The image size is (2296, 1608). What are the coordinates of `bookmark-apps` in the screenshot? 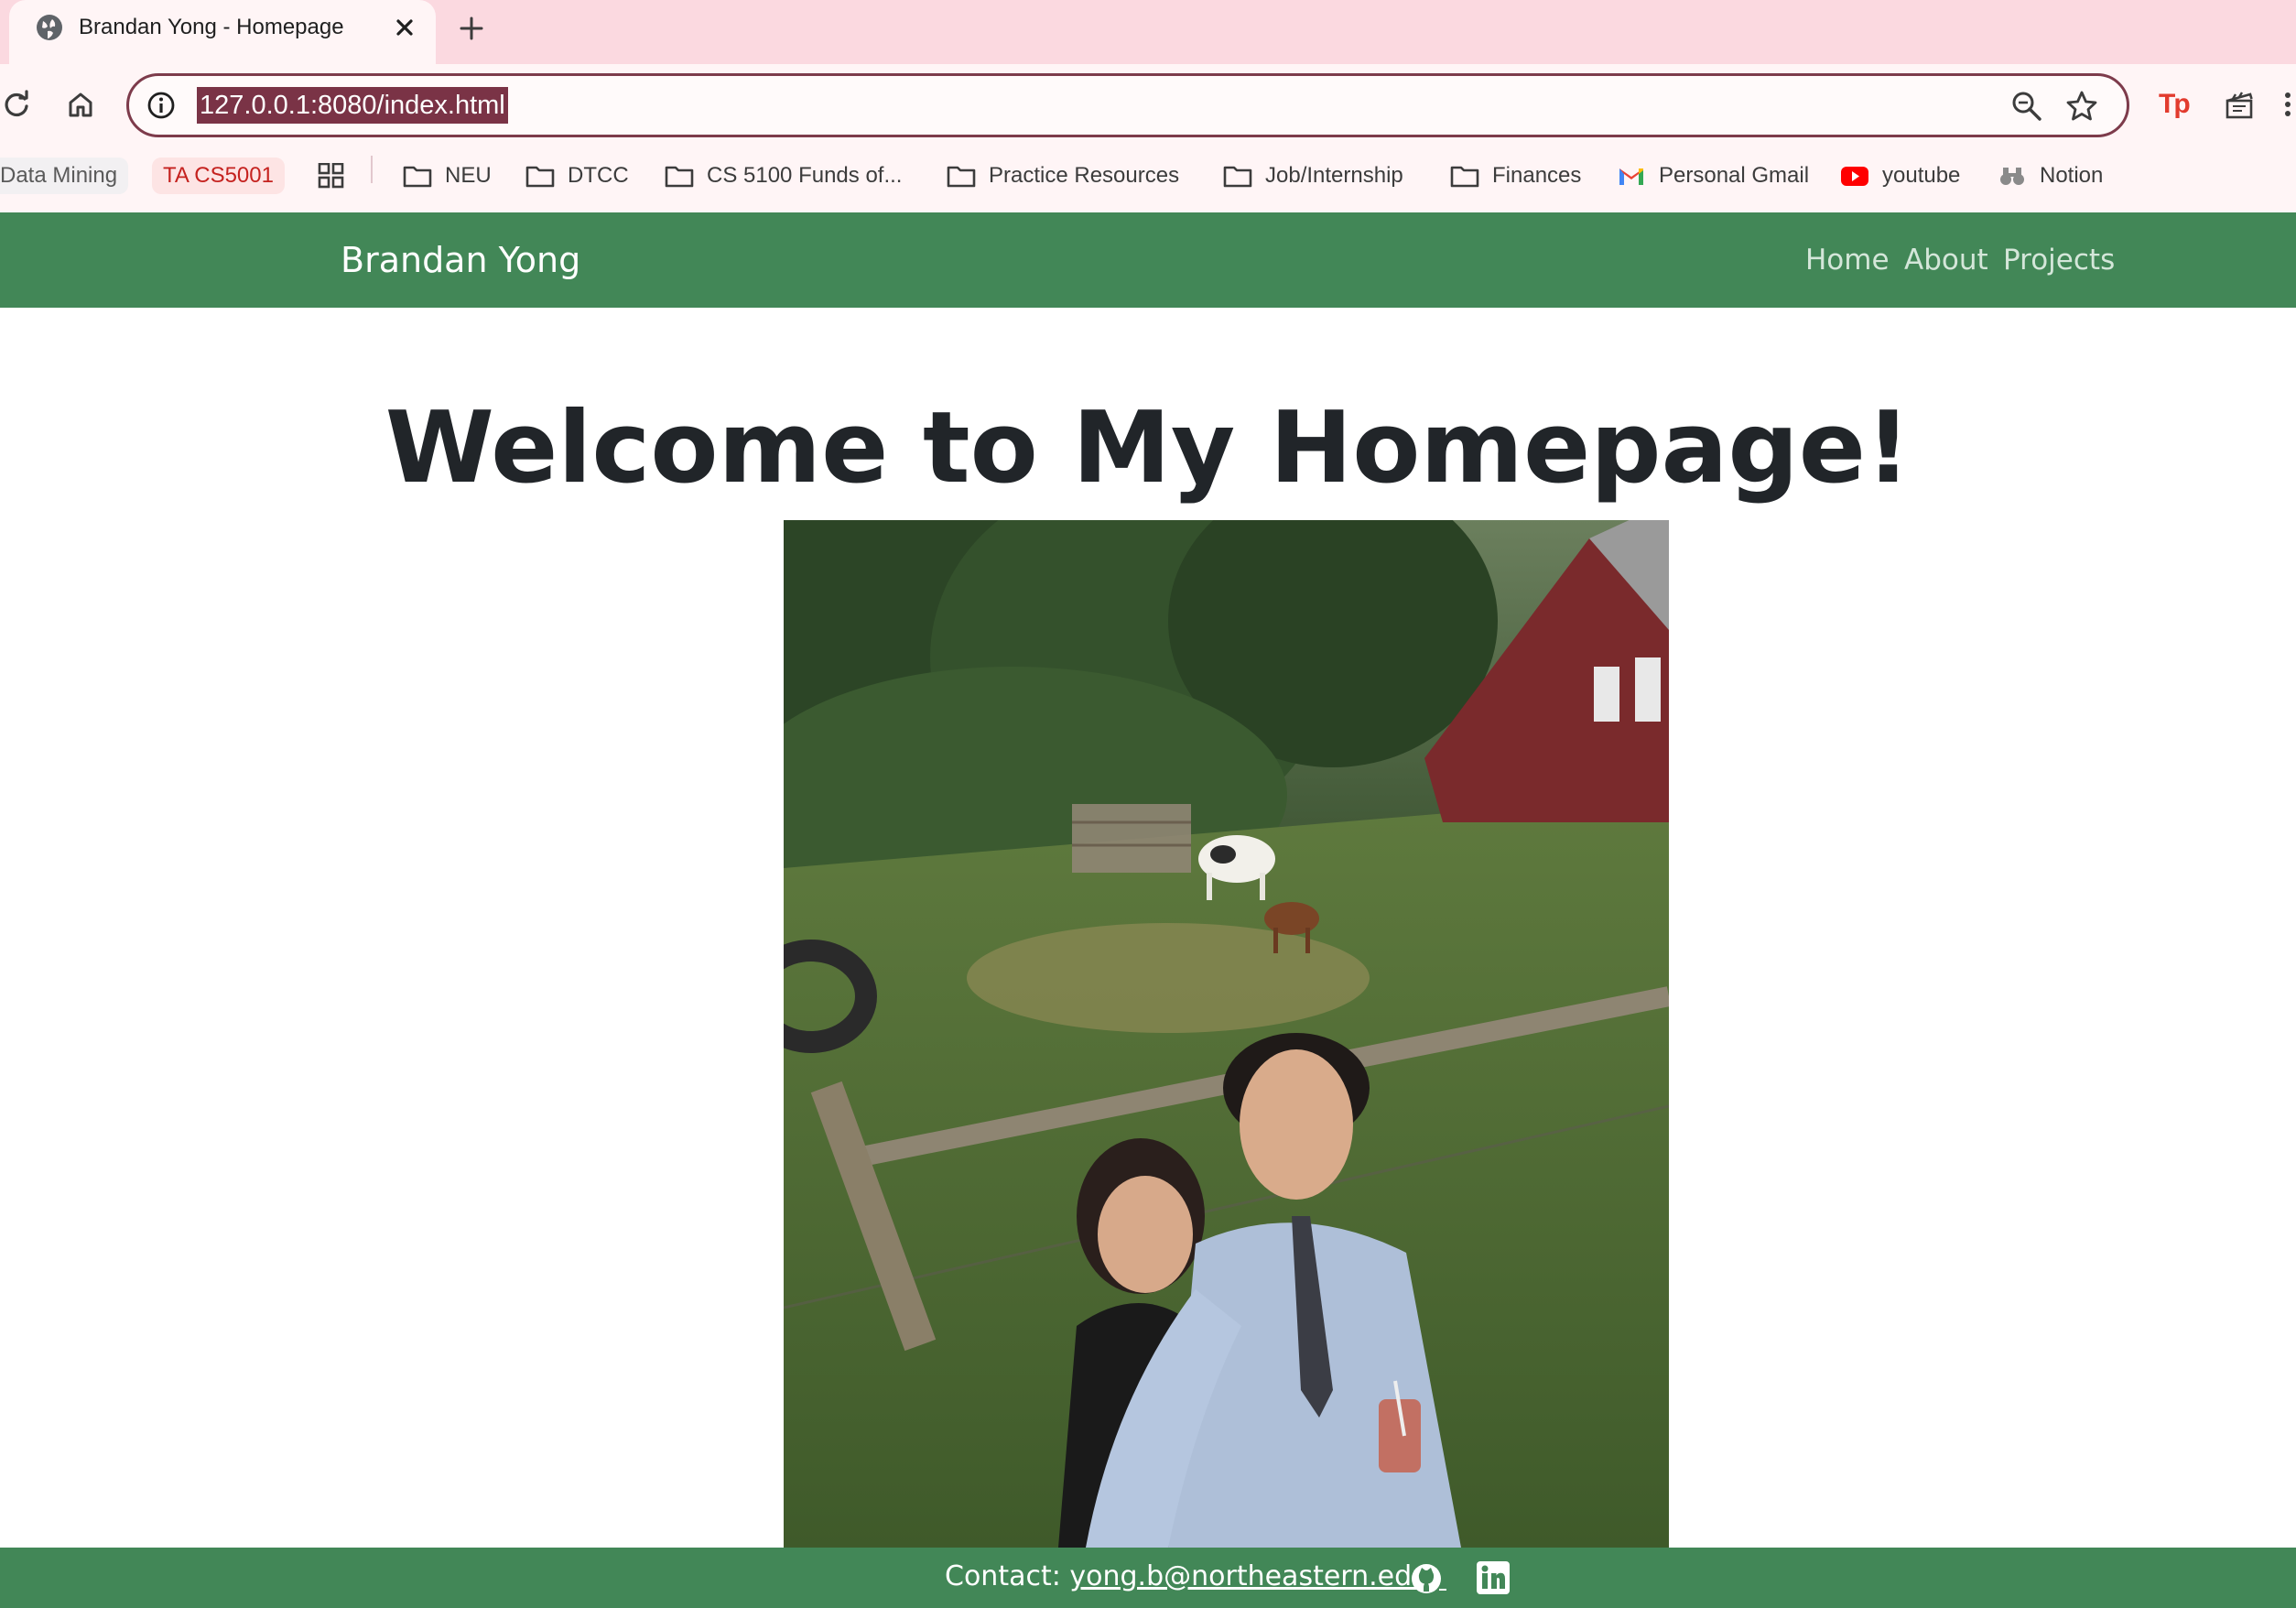 It's located at (331, 176).